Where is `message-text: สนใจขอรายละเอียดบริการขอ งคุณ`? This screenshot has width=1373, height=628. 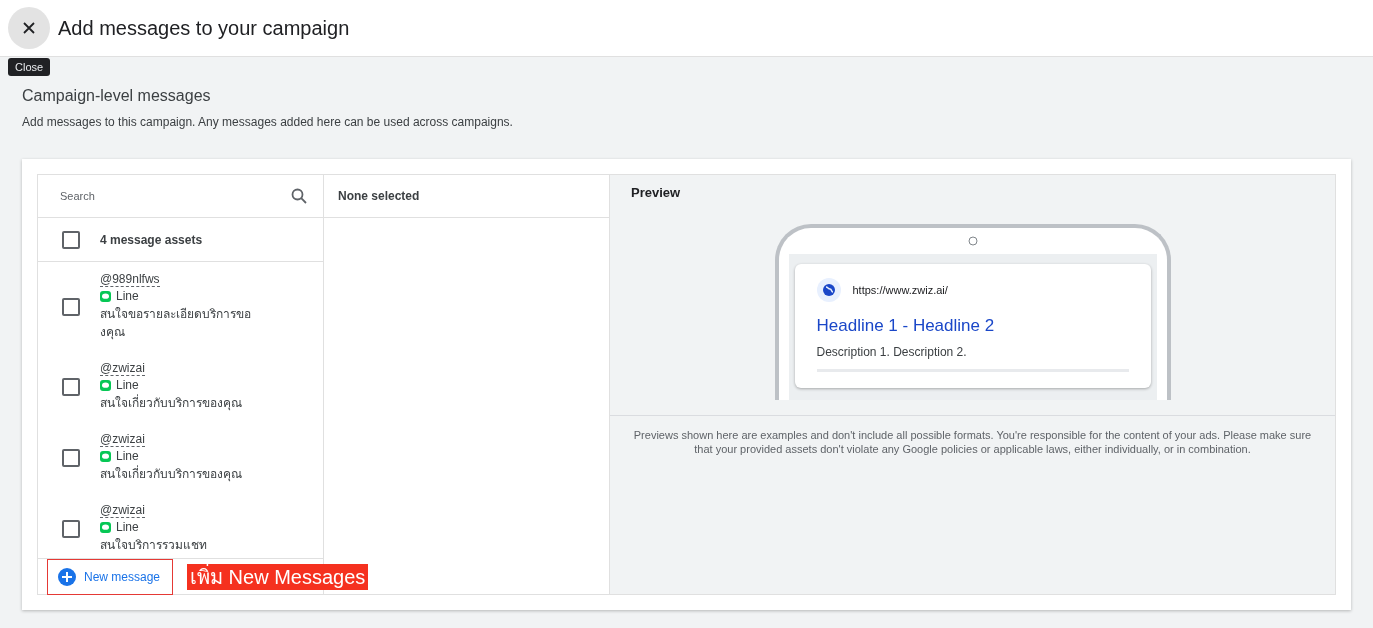 message-text: สนใจขอรายละเอียดบริการขอ งคุณ is located at coordinates (175, 323).